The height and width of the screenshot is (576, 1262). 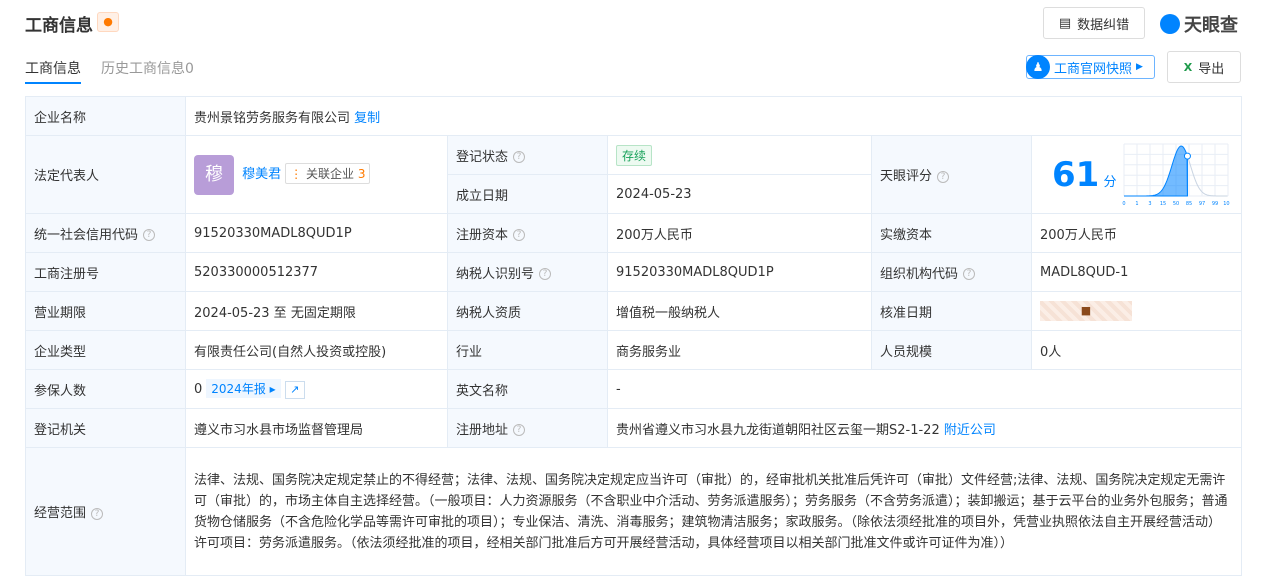 What do you see at coordinates (361, 174) in the screenshot?
I see `related-count: 3` at bounding box center [361, 174].